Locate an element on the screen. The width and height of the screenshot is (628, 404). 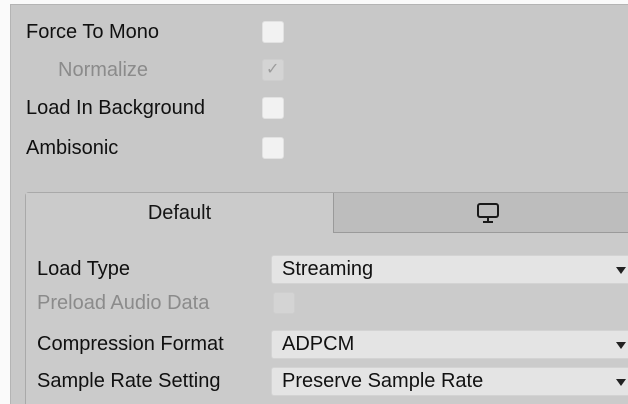
sample-rate-setting-row: Sample Rate Setting is located at coordinates (128, 381).